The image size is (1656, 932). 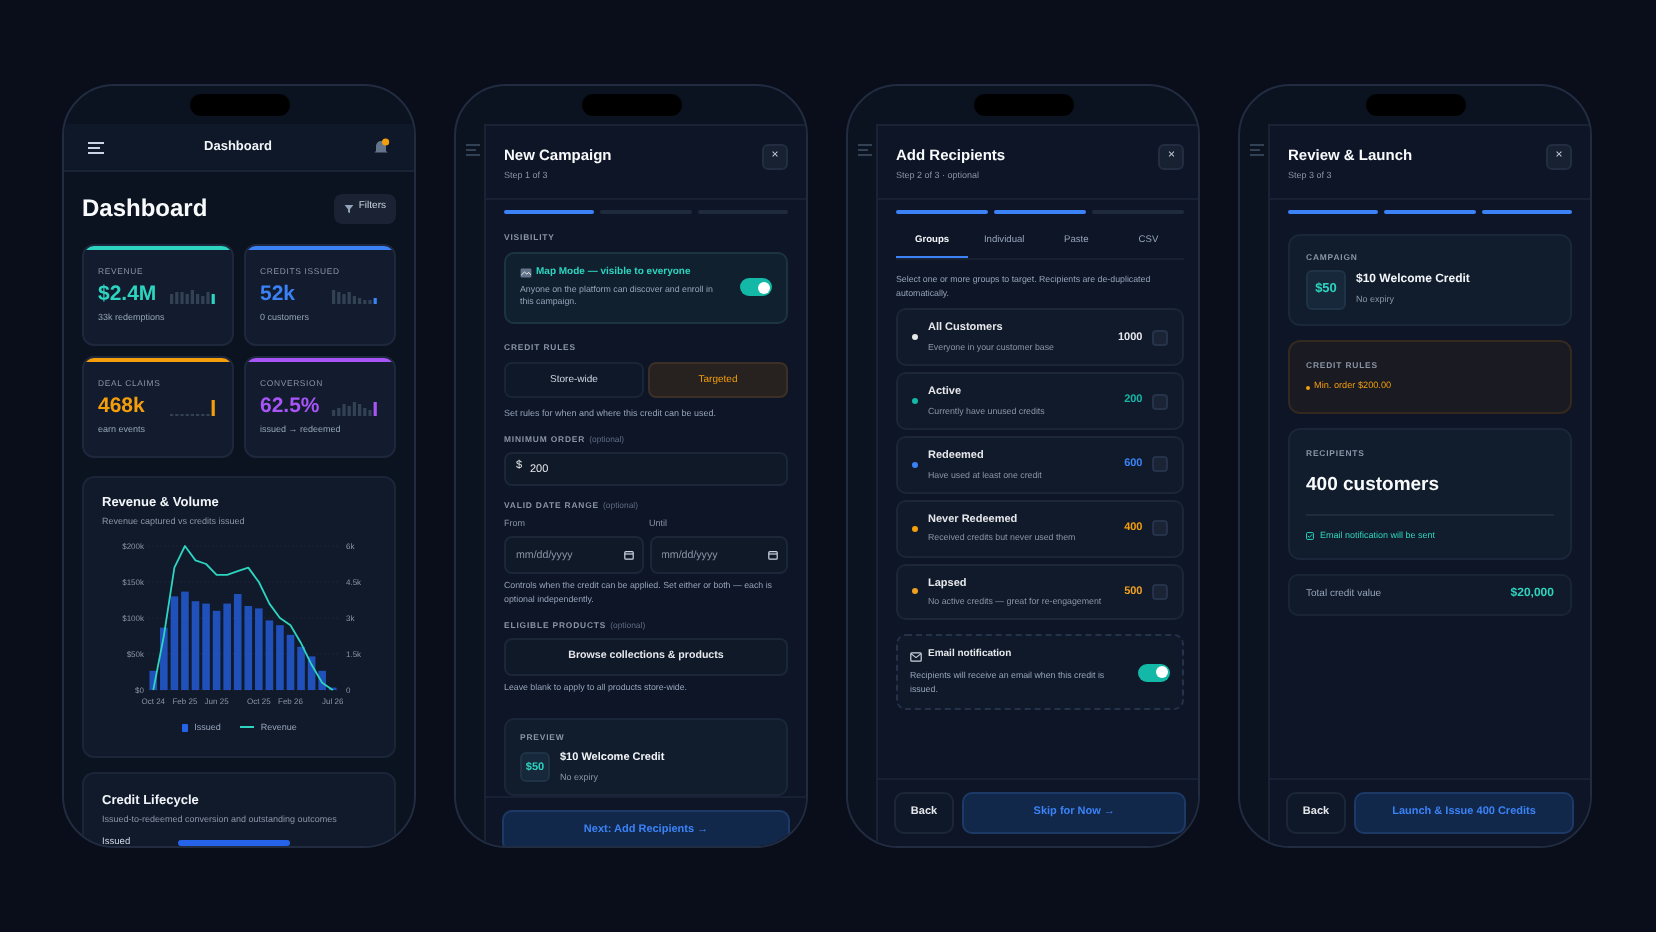 I want to click on recipient-count: 400 customers, so click(x=1374, y=486).